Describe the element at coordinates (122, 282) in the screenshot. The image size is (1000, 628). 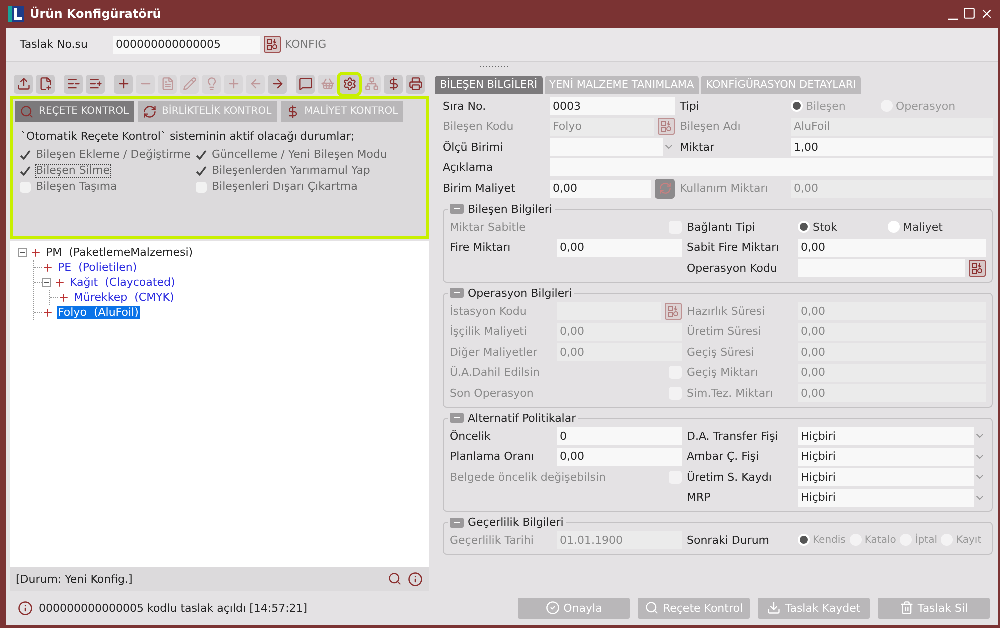
I see `tree-item: Kağıt (Claycoated)` at that location.